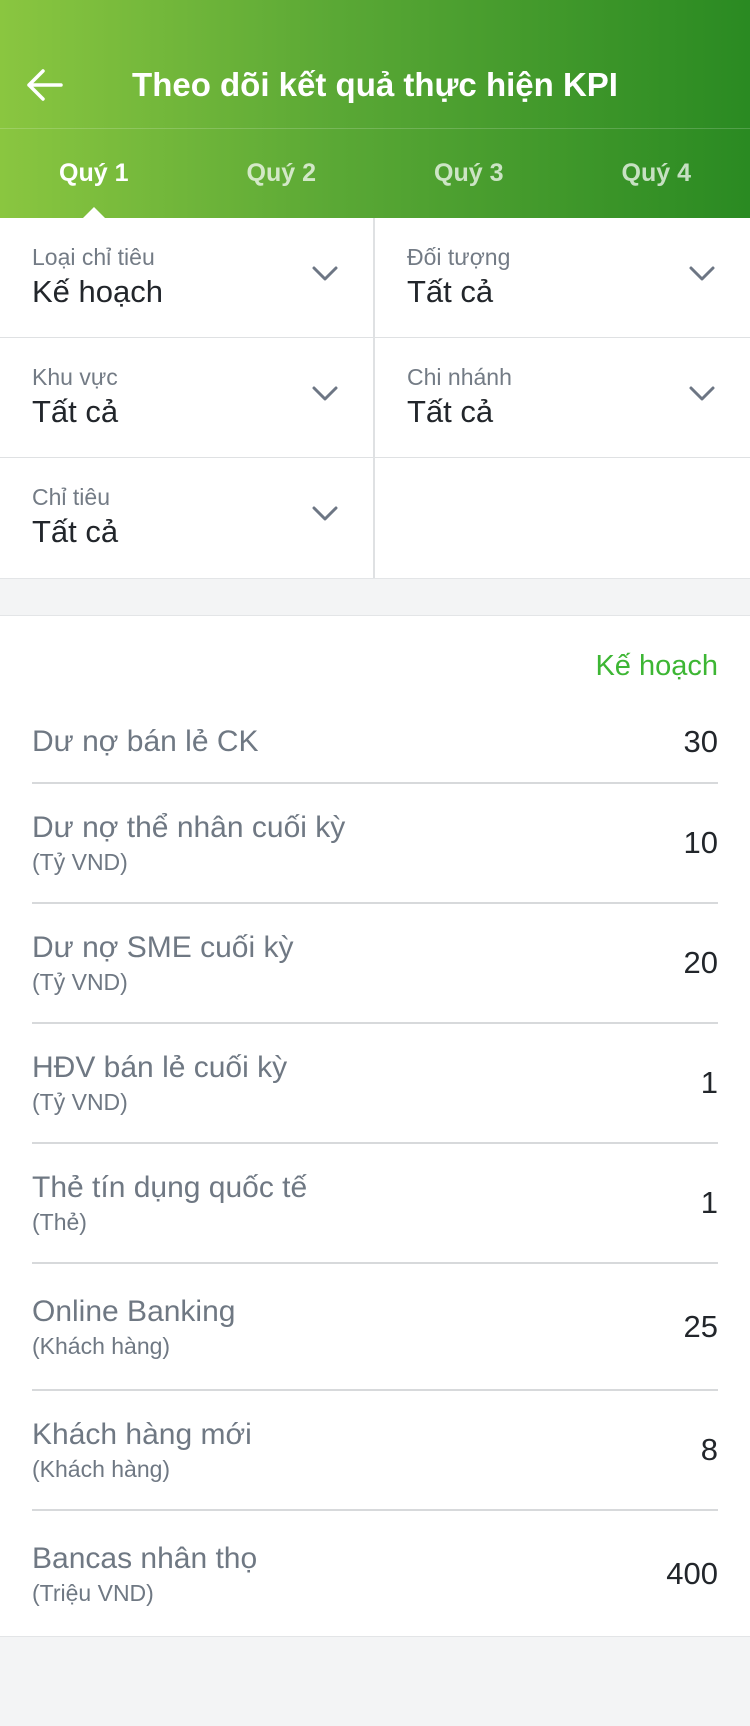 This screenshot has width=750, height=1726. I want to click on tab-label: Quý 2, so click(281, 173).